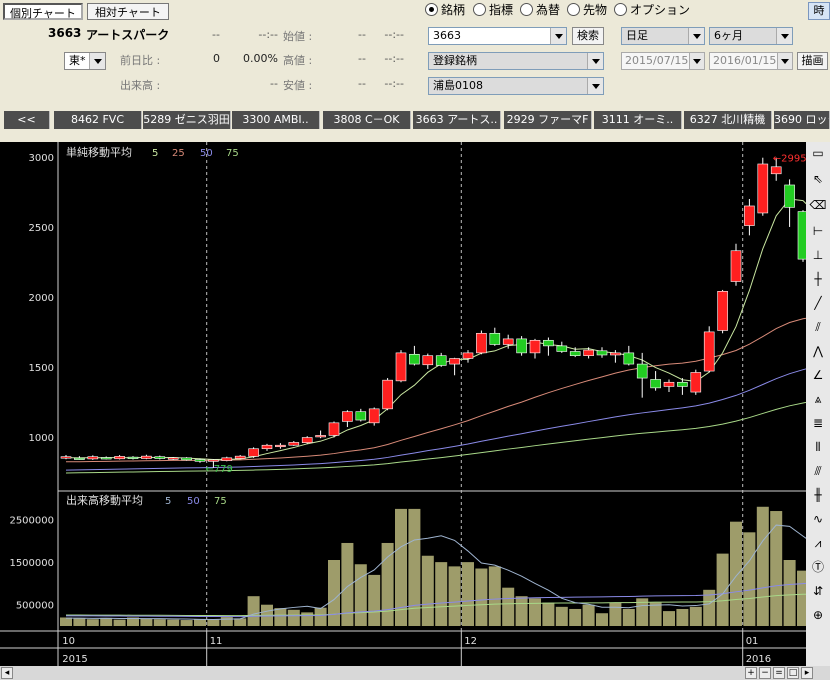  Describe the element at coordinates (818, 255) in the screenshot. I see `vertical-line-icon: ⊥` at that location.